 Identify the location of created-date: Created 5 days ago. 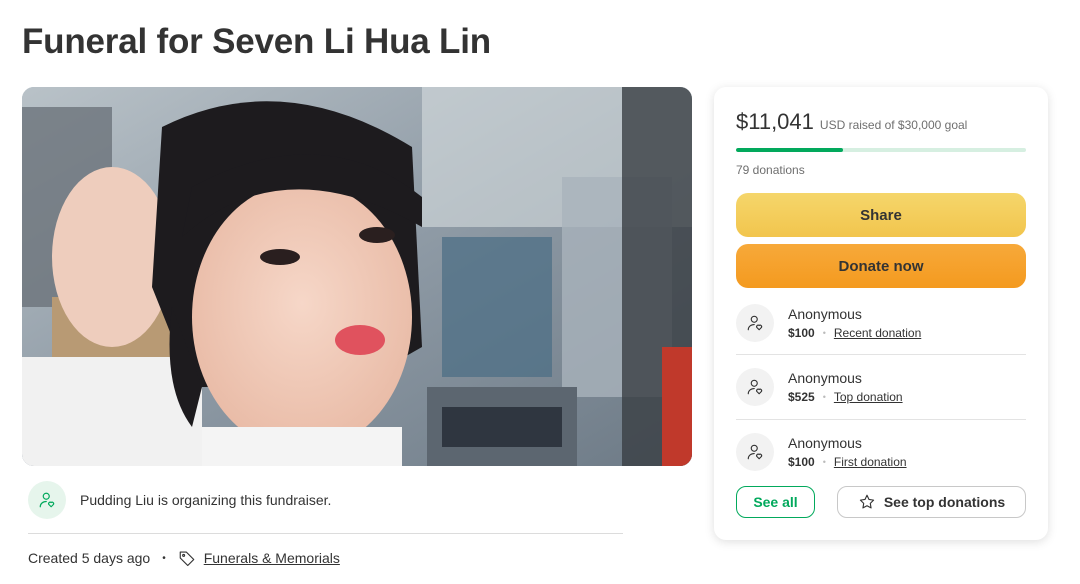
(89, 558).